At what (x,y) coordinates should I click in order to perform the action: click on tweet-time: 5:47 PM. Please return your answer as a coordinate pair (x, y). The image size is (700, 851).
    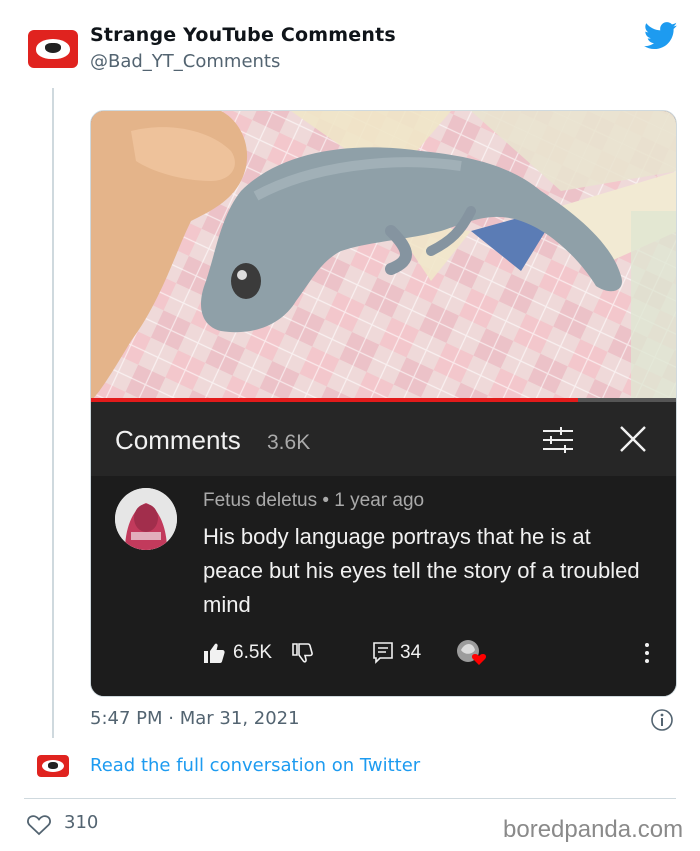
    Looking at the image, I should click on (126, 718).